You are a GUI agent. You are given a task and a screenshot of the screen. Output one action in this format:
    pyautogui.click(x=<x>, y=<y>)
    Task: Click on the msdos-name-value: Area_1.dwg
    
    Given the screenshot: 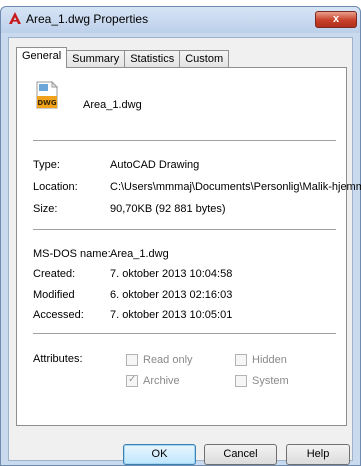 What is the action you would take?
    pyautogui.click(x=139, y=254)
    